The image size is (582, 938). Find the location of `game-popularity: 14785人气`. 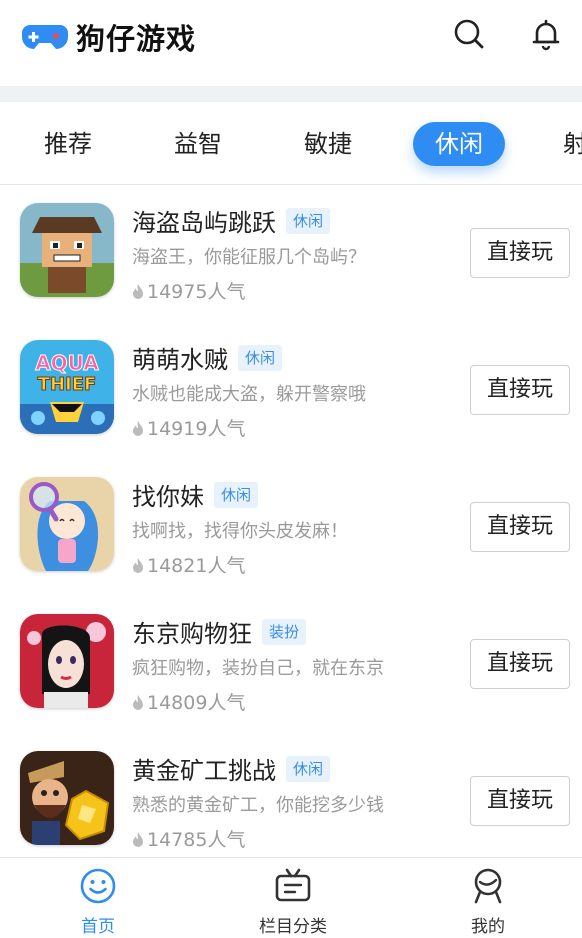

game-popularity: 14785人气 is located at coordinates (188, 838).